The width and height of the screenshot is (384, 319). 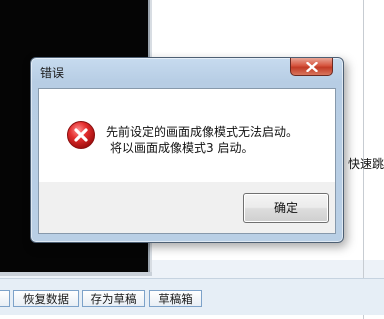 I want to click on quick-jump-label: 快速跳, so click(x=366, y=163).